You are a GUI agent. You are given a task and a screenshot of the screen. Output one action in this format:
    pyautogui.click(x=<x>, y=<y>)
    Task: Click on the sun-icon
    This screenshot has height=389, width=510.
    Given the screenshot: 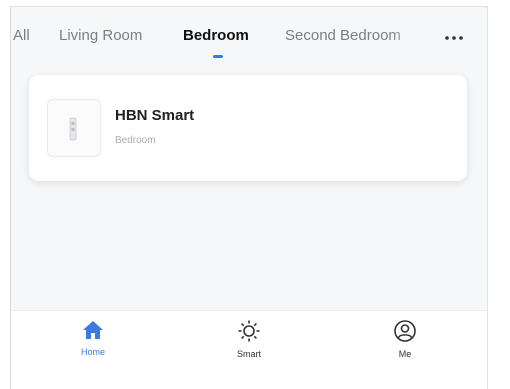 What is the action you would take?
    pyautogui.click(x=249, y=331)
    